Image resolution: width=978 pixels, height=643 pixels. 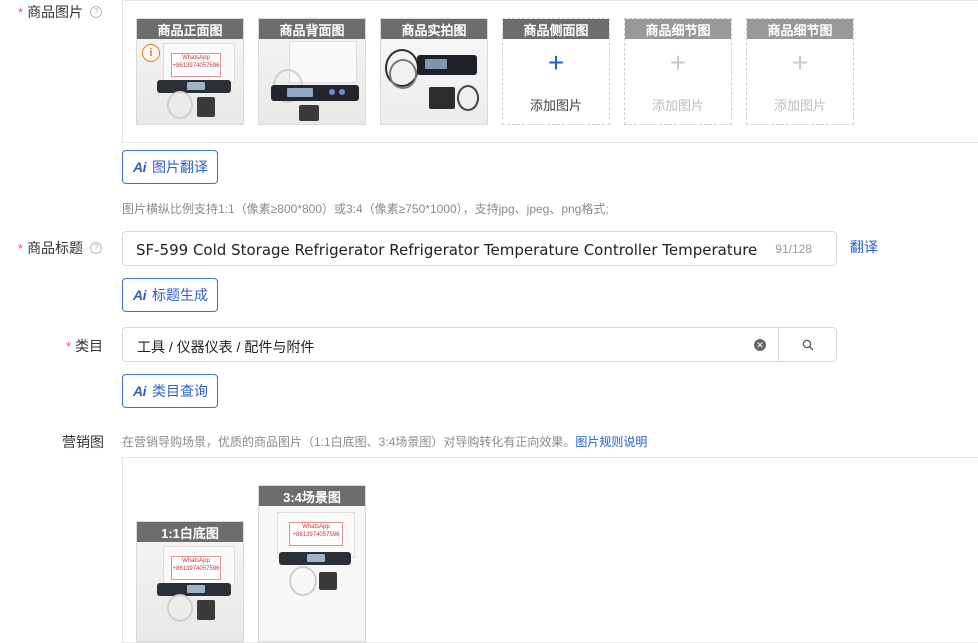 I want to click on tile-caption: 商品实拍图, so click(x=434, y=29).